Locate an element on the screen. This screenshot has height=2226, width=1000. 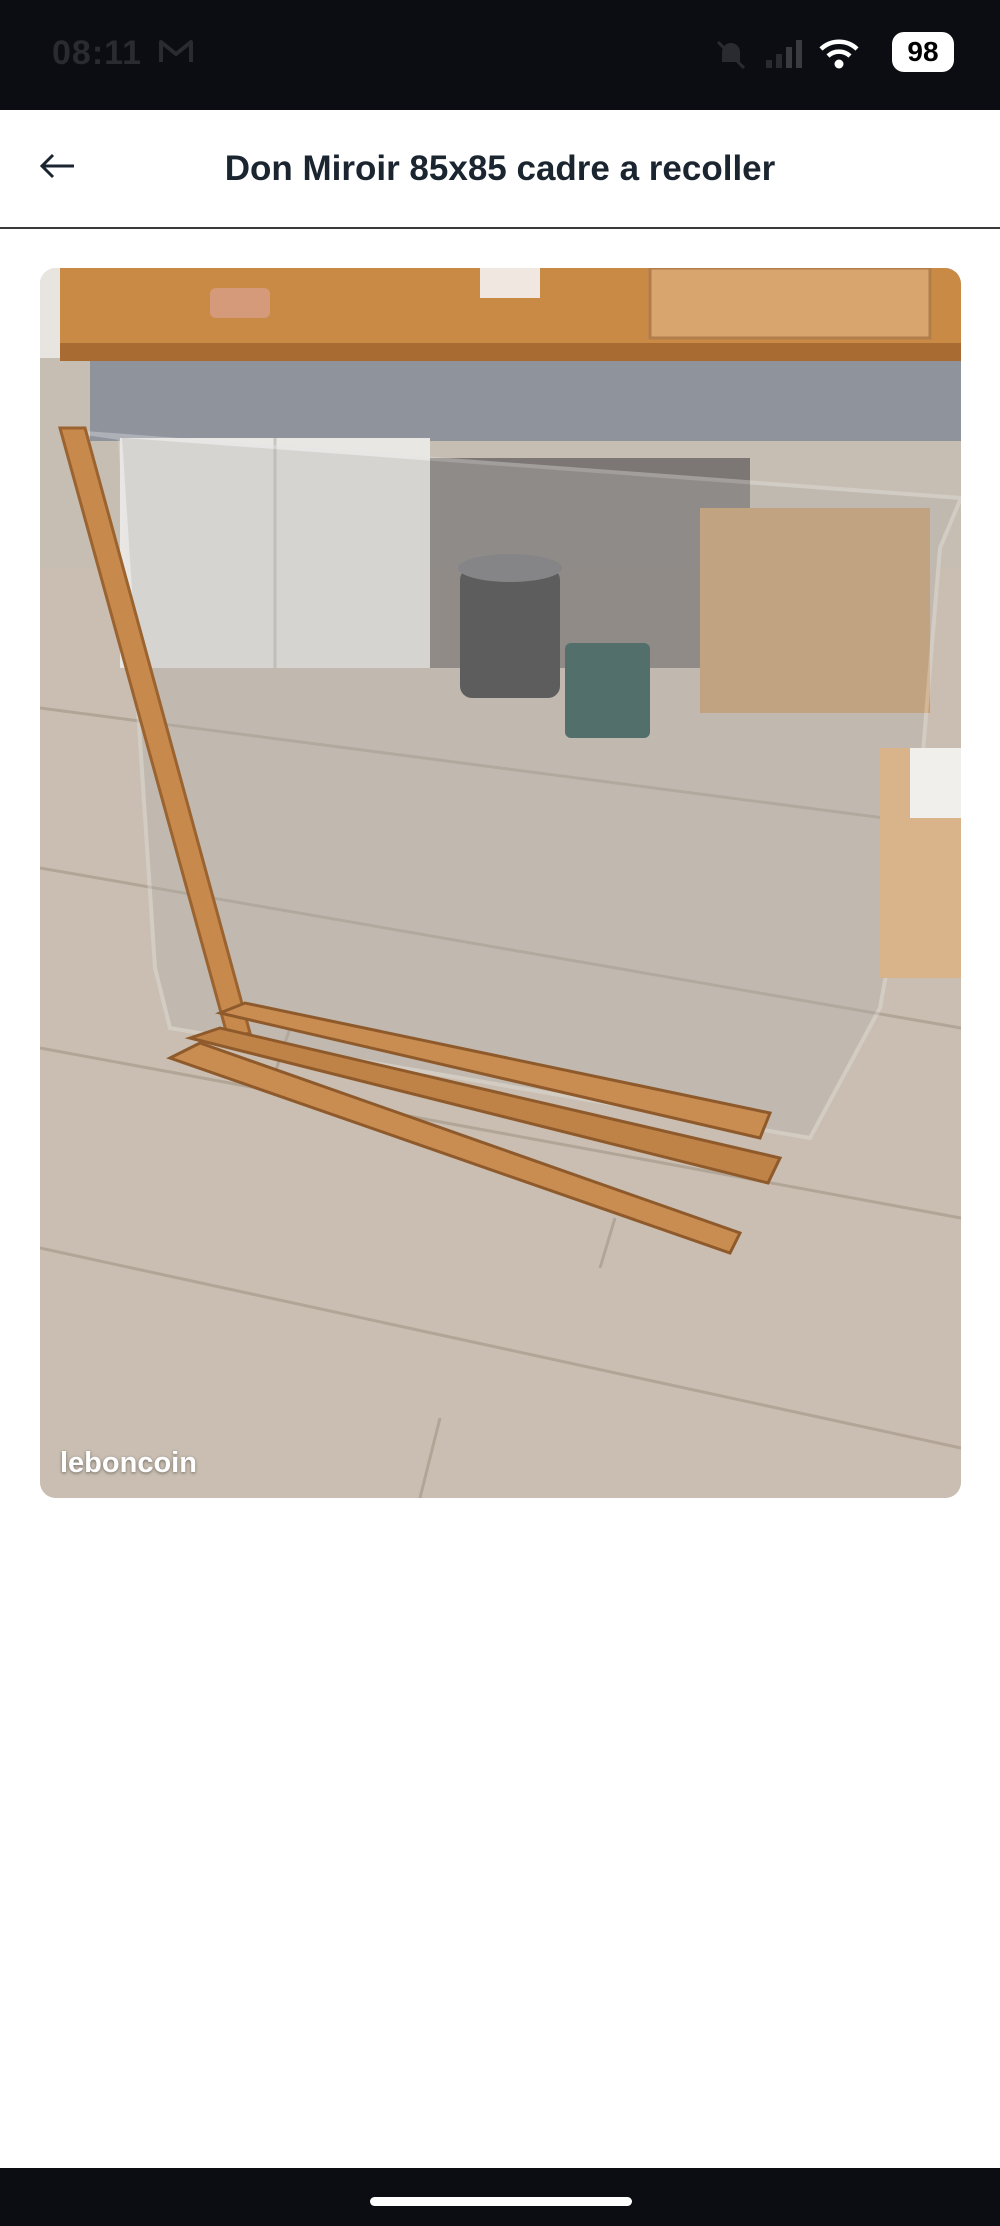
status-bar: 08:11 98 is located at coordinates (500, 55).